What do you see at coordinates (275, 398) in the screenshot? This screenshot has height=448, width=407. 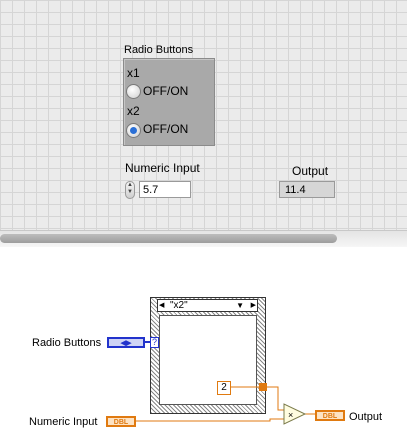 I see `tunnel-to-multiply-wire` at bounding box center [275, 398].